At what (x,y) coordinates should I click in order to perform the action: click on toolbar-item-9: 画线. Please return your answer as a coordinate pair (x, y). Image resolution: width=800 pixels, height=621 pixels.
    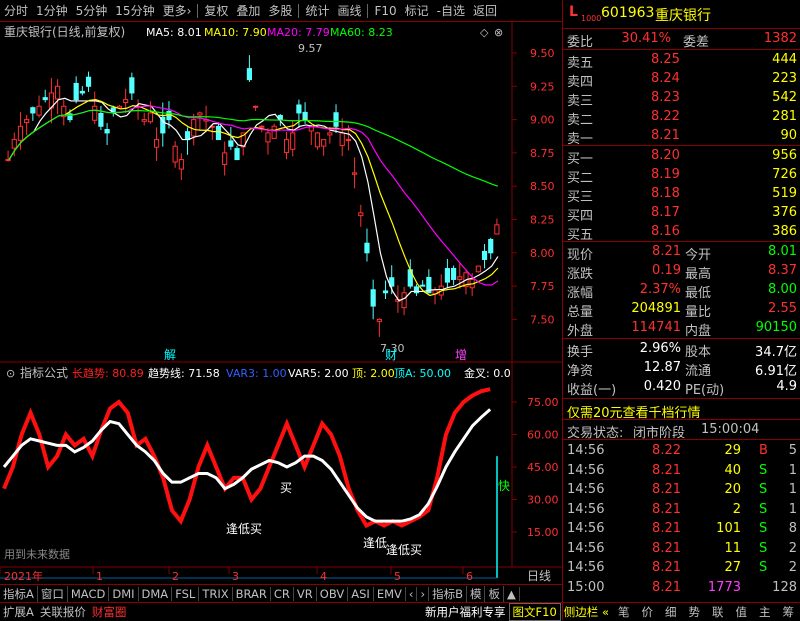
    Looking at the image, I should click on (349, 10).